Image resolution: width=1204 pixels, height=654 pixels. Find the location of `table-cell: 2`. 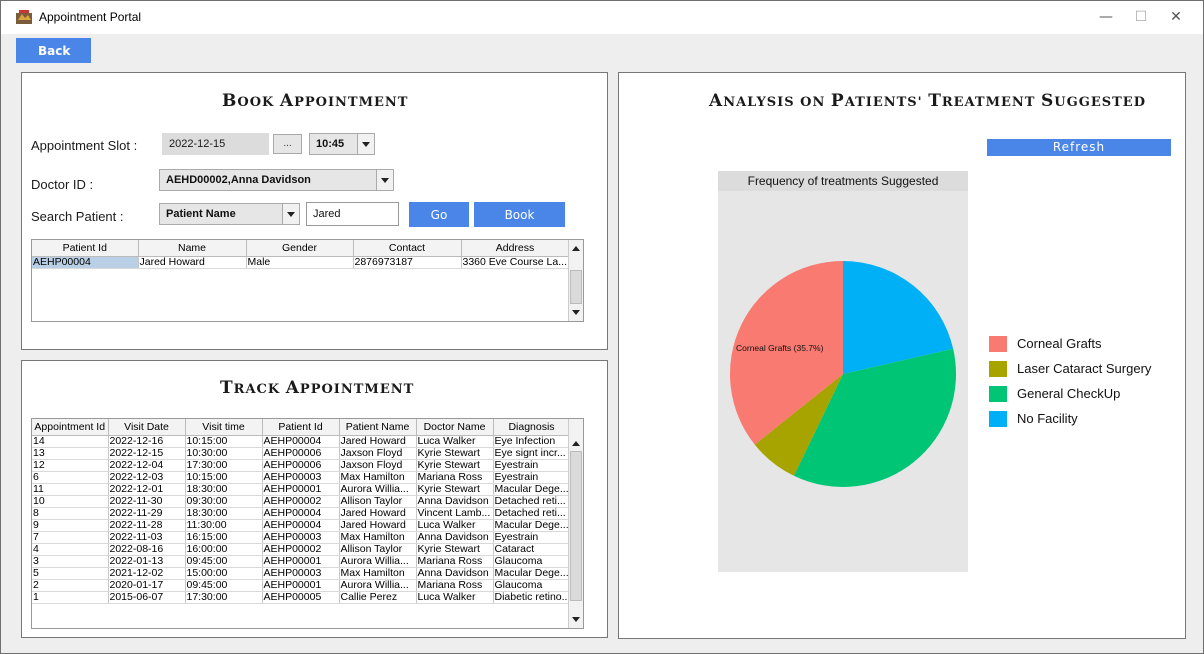

table-cell: 2 is located at coordinates (70, 585).